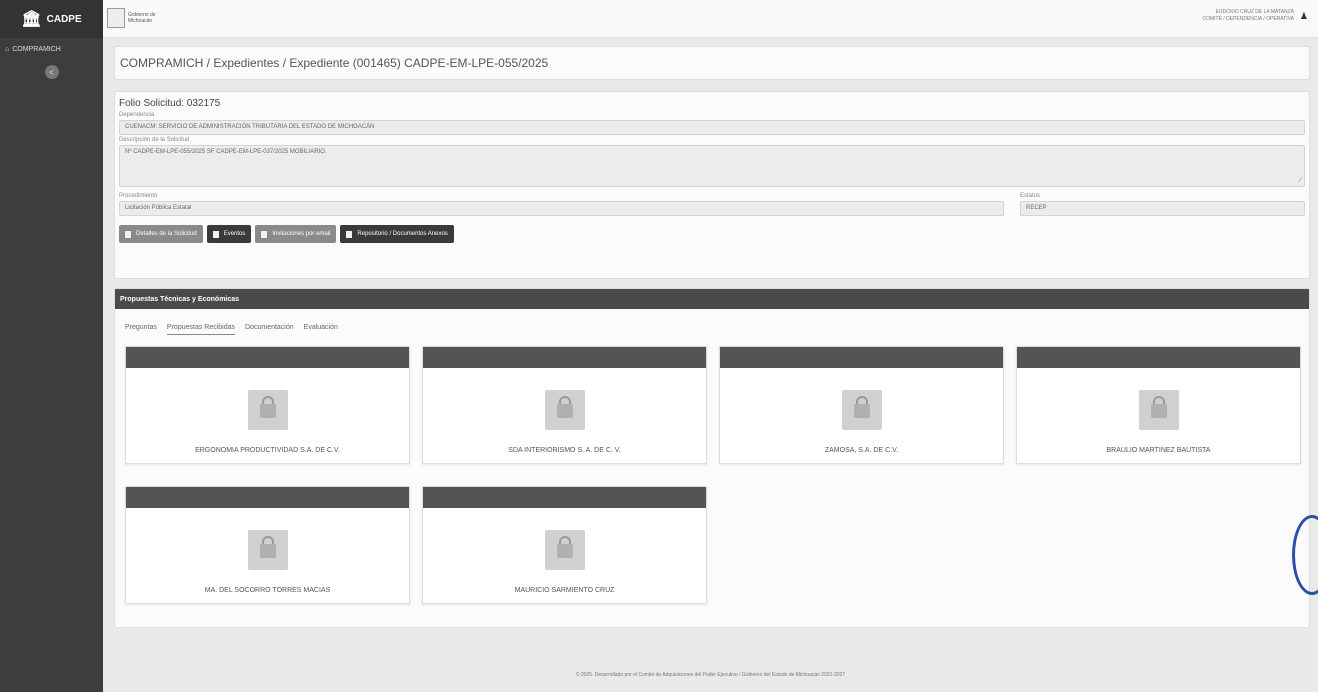 Image resolution: width=1318 pixels, height=692 pixels. I want to click on repositorio-button: Repositorio / Documentos Anexos, so click(397, 234).